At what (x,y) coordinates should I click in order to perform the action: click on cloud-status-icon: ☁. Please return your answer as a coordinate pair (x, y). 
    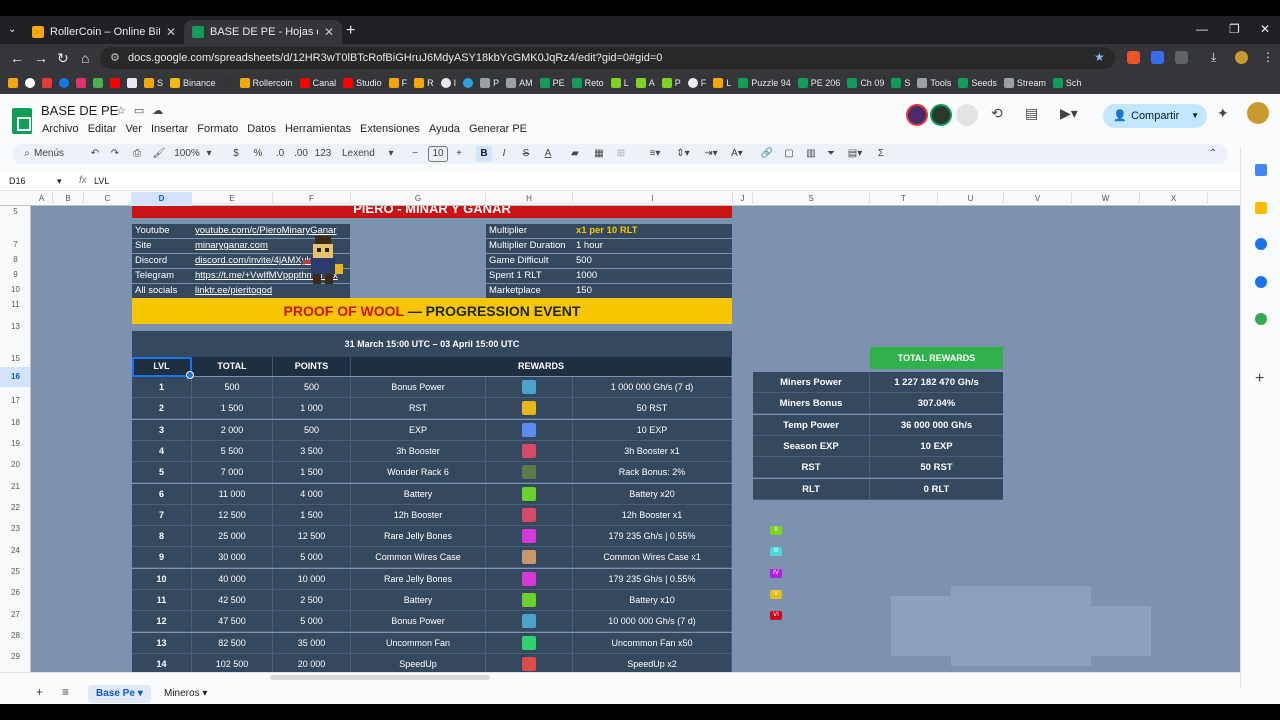
    Looking at the image, I should click on (161, 111).